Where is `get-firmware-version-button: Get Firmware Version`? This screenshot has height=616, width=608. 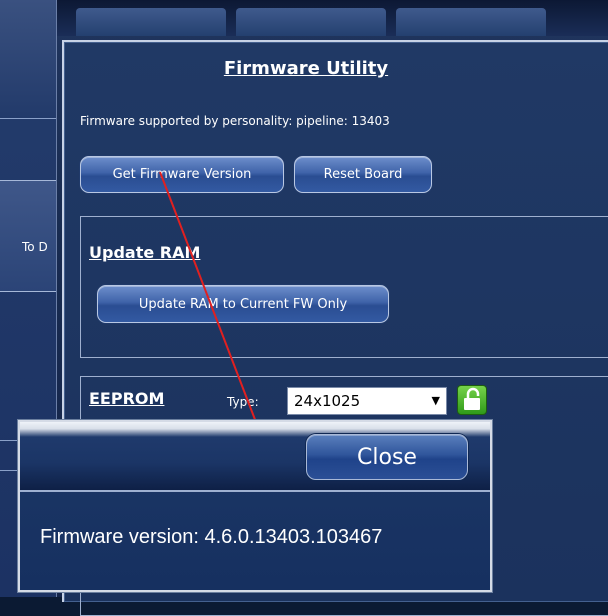
get-firmware-version-button: Get Firmware Version is located at coordinates (182, 174).